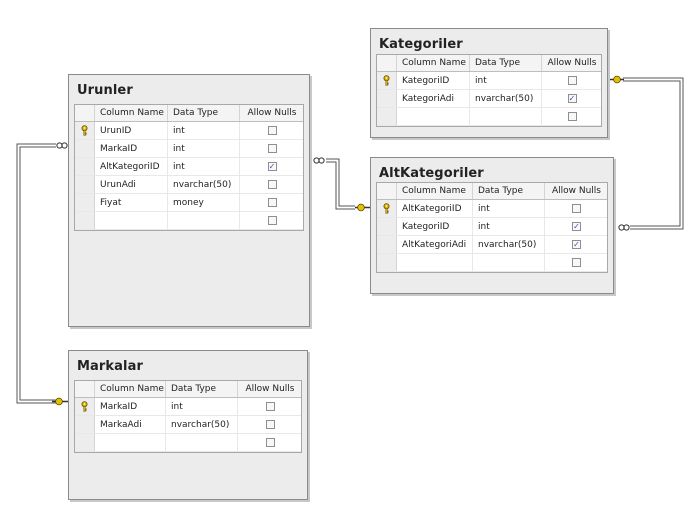 The image size is (690, 517). What do you see at coordinates (433, 98) in the screenshot?
I see `column-name-cell: KategoriAdi` at bounding box center [433, 98].